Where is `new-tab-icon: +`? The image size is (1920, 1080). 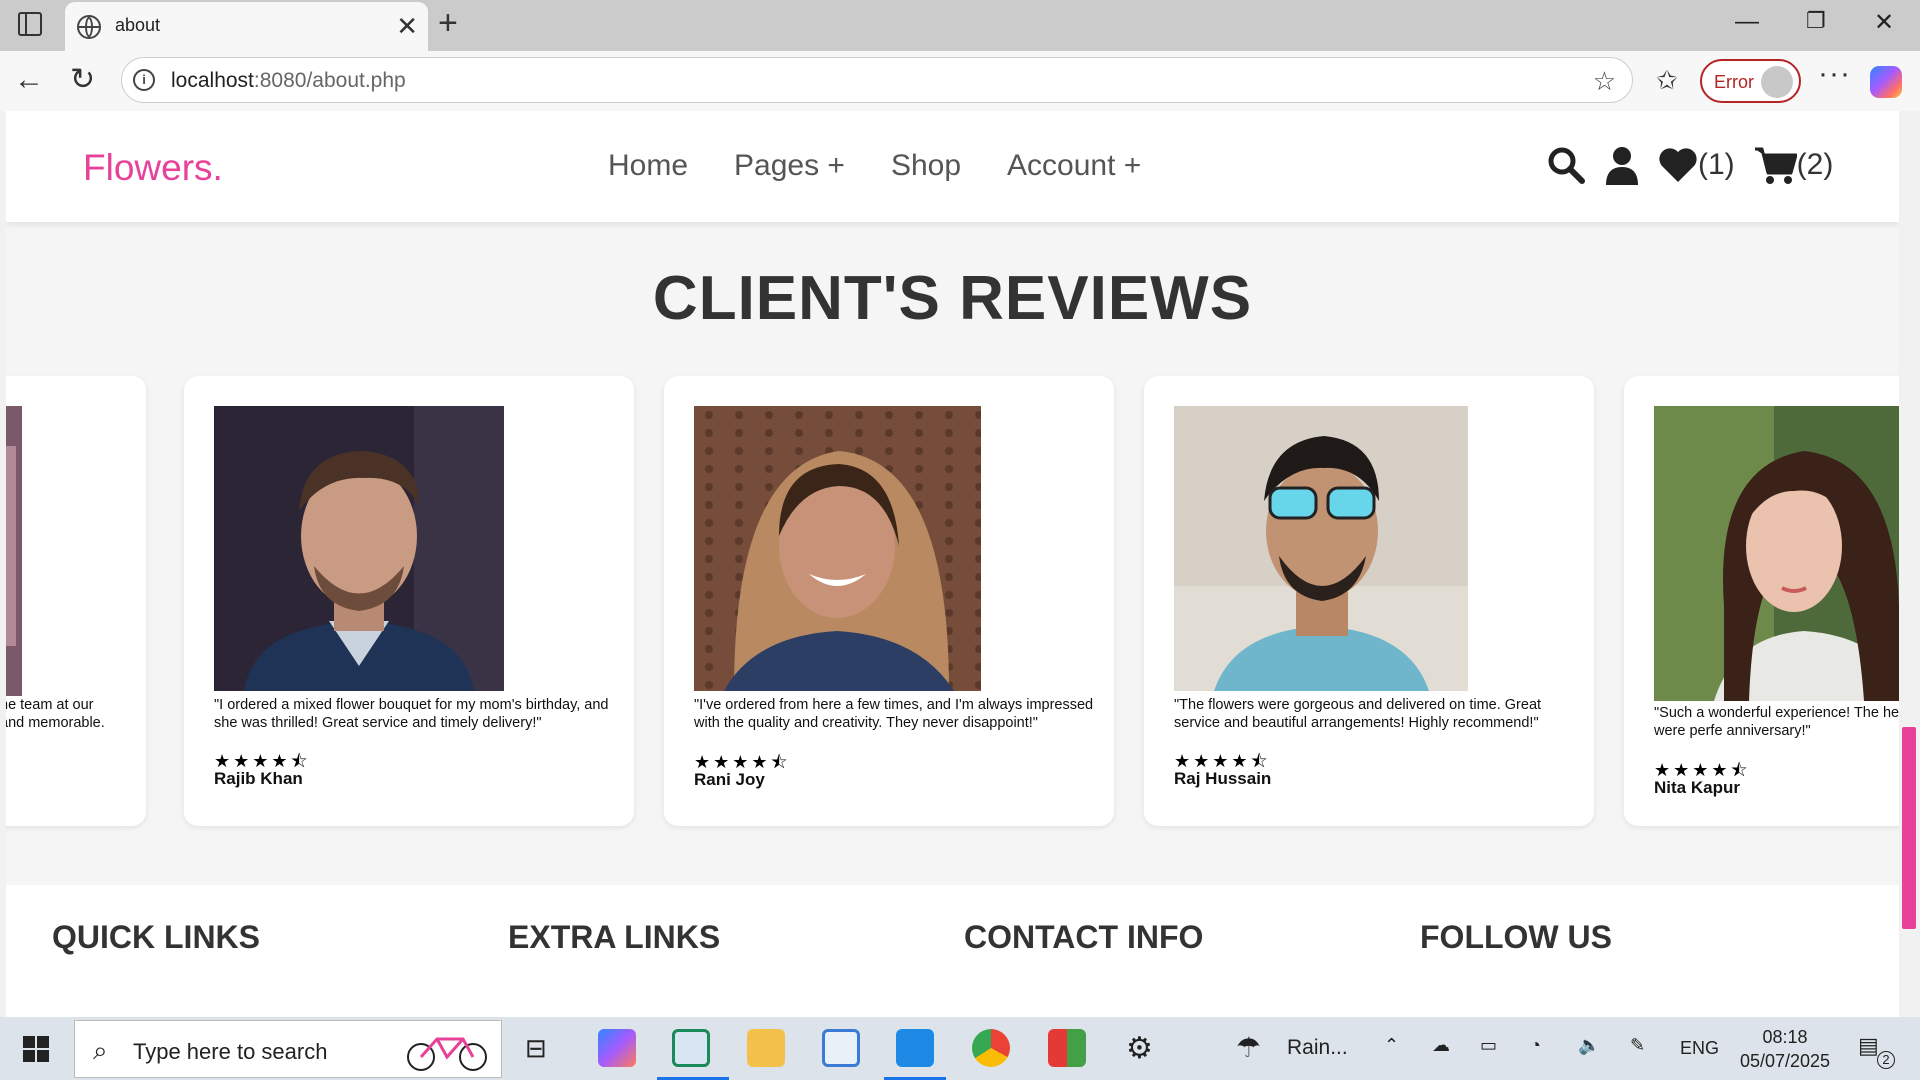 new-tab-icon: + is located at coordinates (448, 23).